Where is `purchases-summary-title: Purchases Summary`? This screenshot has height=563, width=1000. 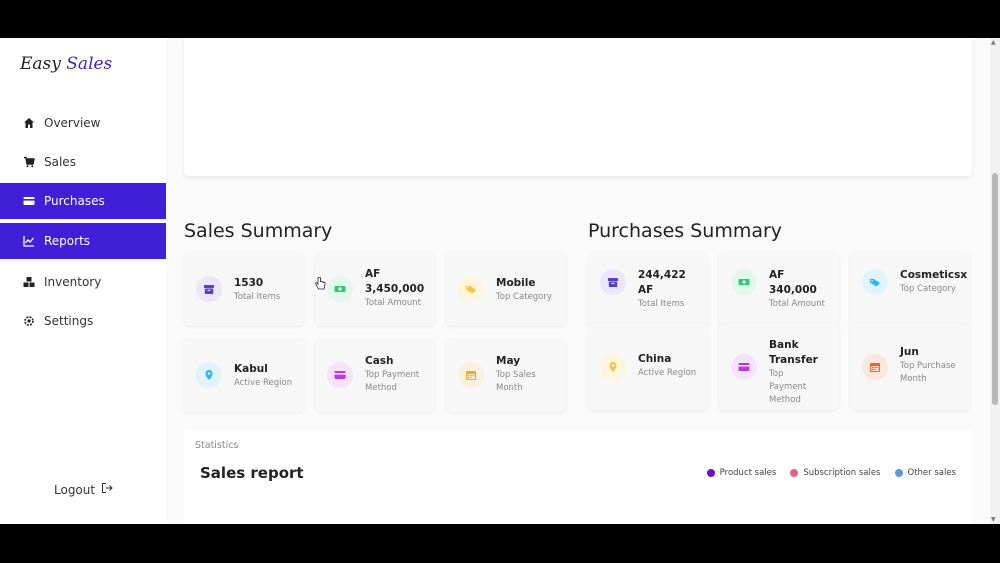 purchases-summary-title: Purchases Summary is located at coordinates (685, 231).